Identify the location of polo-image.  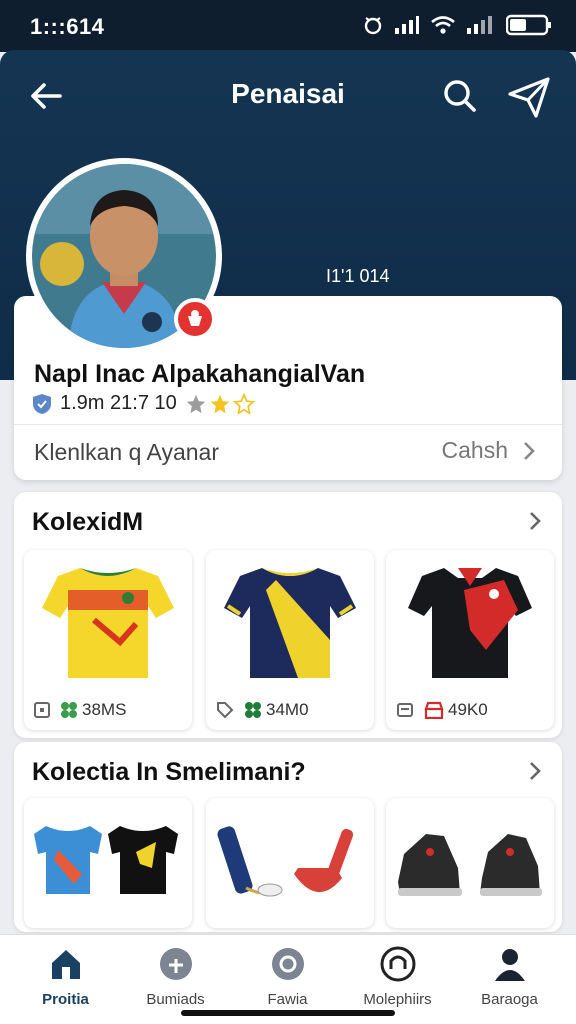
(470, 623).